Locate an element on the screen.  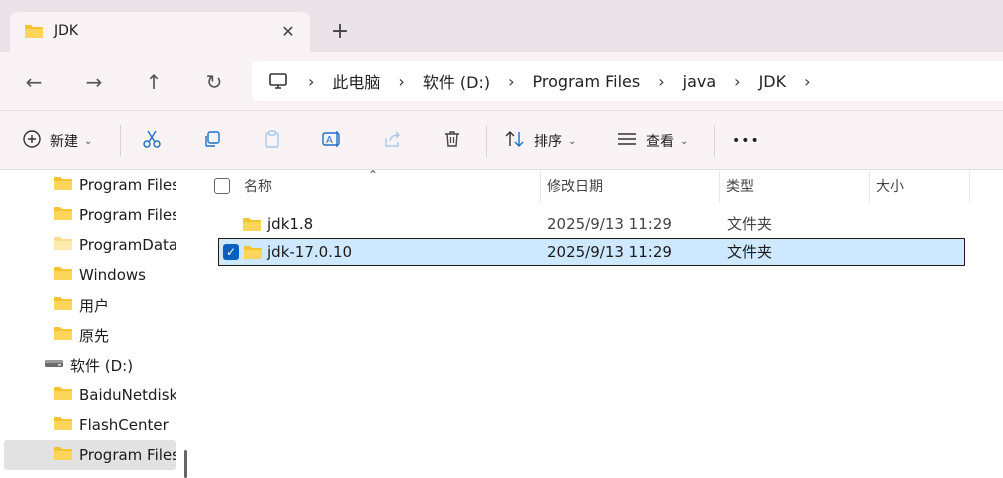
file-row-jdk1-8: jdk1.8 2025/9/13 11:29 文件夹 is located at coordinates (591, 225).